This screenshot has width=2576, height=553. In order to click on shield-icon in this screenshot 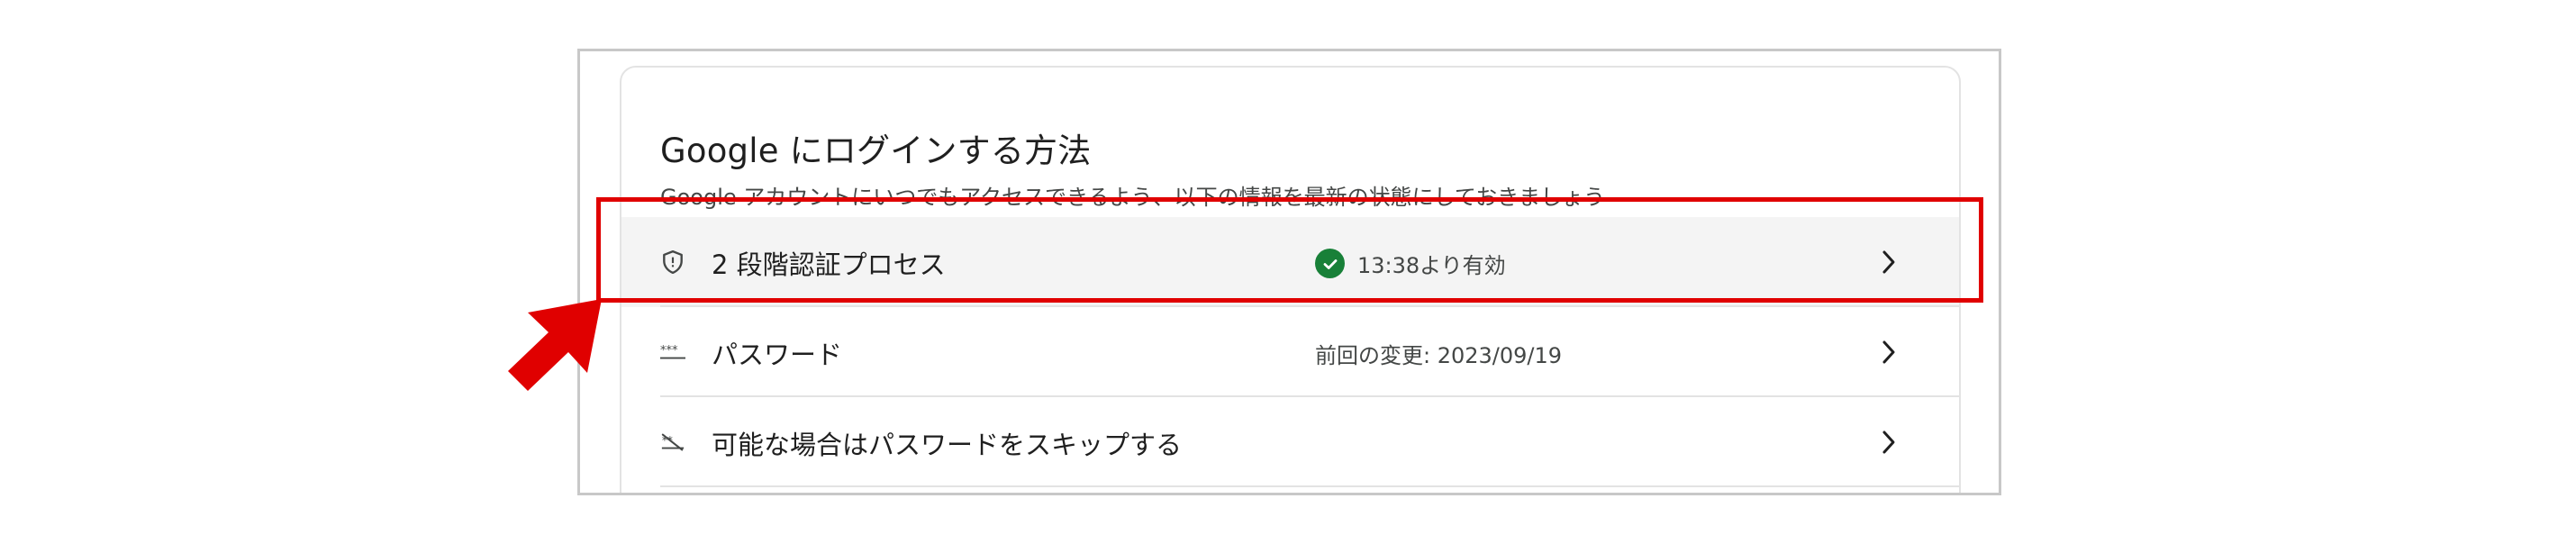, I will do `click(673, 262)`.